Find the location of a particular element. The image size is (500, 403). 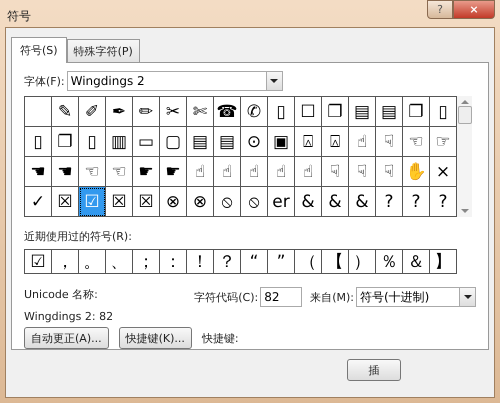

symbol-cell: ✏ is located at coordinates (146, 112).